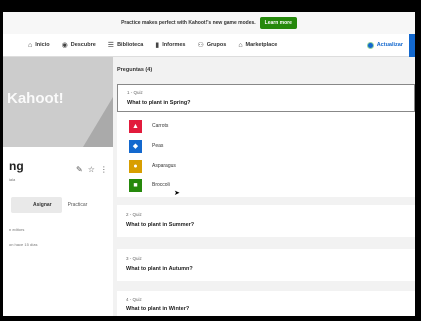 This screenshot has width=421, height=321. I want to click on question-card-2: 2 - Quiz What to plant in Summer?, so click(266, 221).